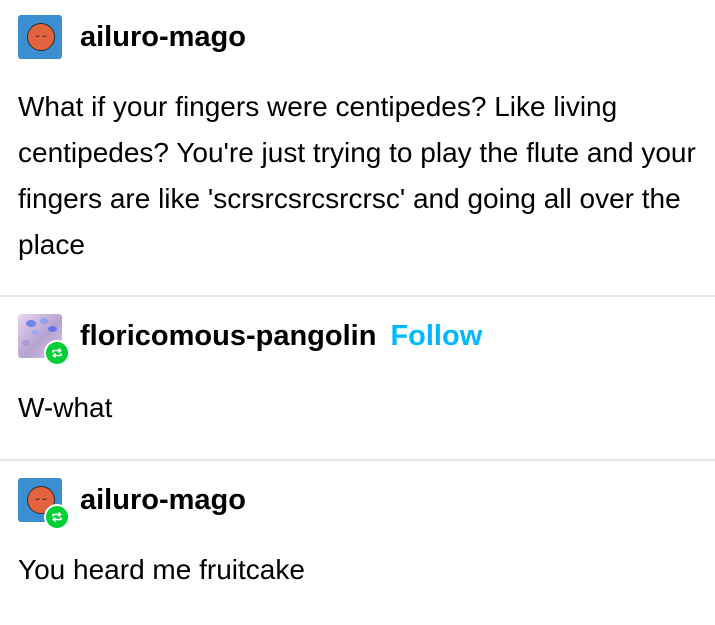 The height and width of the screenshot is (625, 715). What do you see at coordinates (228, 336) in the screenshot?
I see `username: floricomous-pangolin` at bounding box center [228, 336].